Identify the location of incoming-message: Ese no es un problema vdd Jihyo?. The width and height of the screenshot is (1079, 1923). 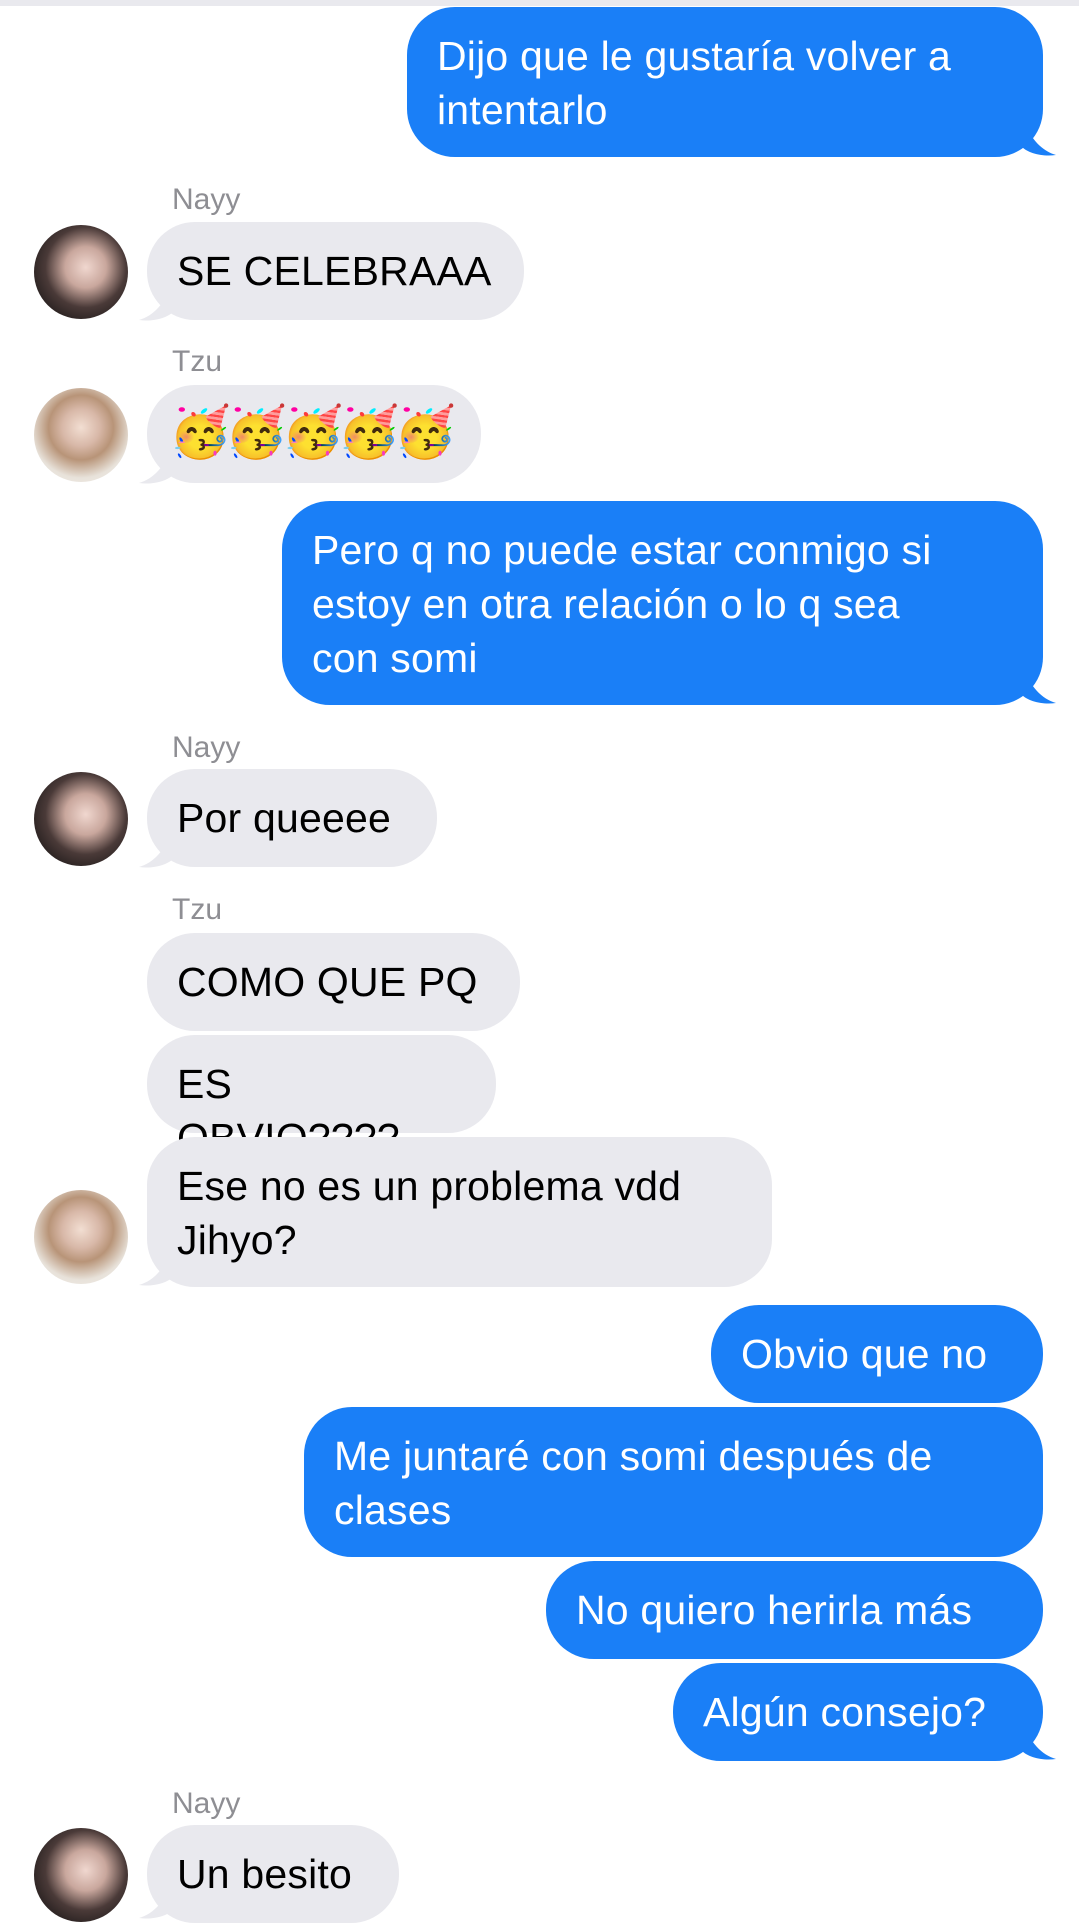
(459, 1212).